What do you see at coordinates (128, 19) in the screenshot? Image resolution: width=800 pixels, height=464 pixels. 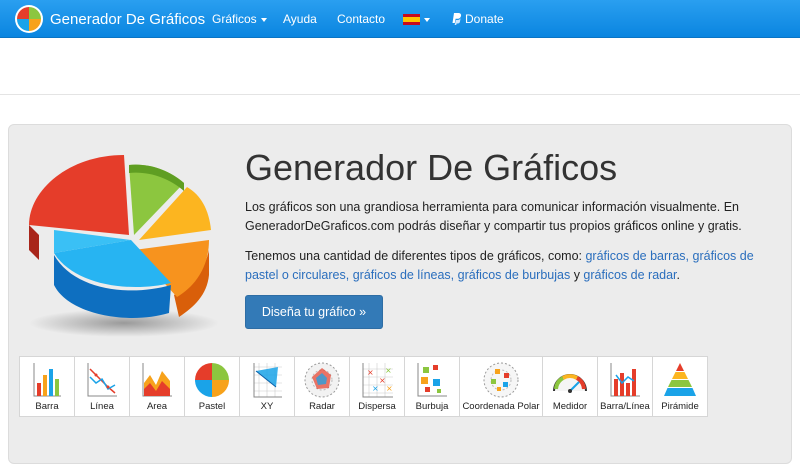 I see `brand-name: Generador De Gráficos` at bounding box center [128, 19].